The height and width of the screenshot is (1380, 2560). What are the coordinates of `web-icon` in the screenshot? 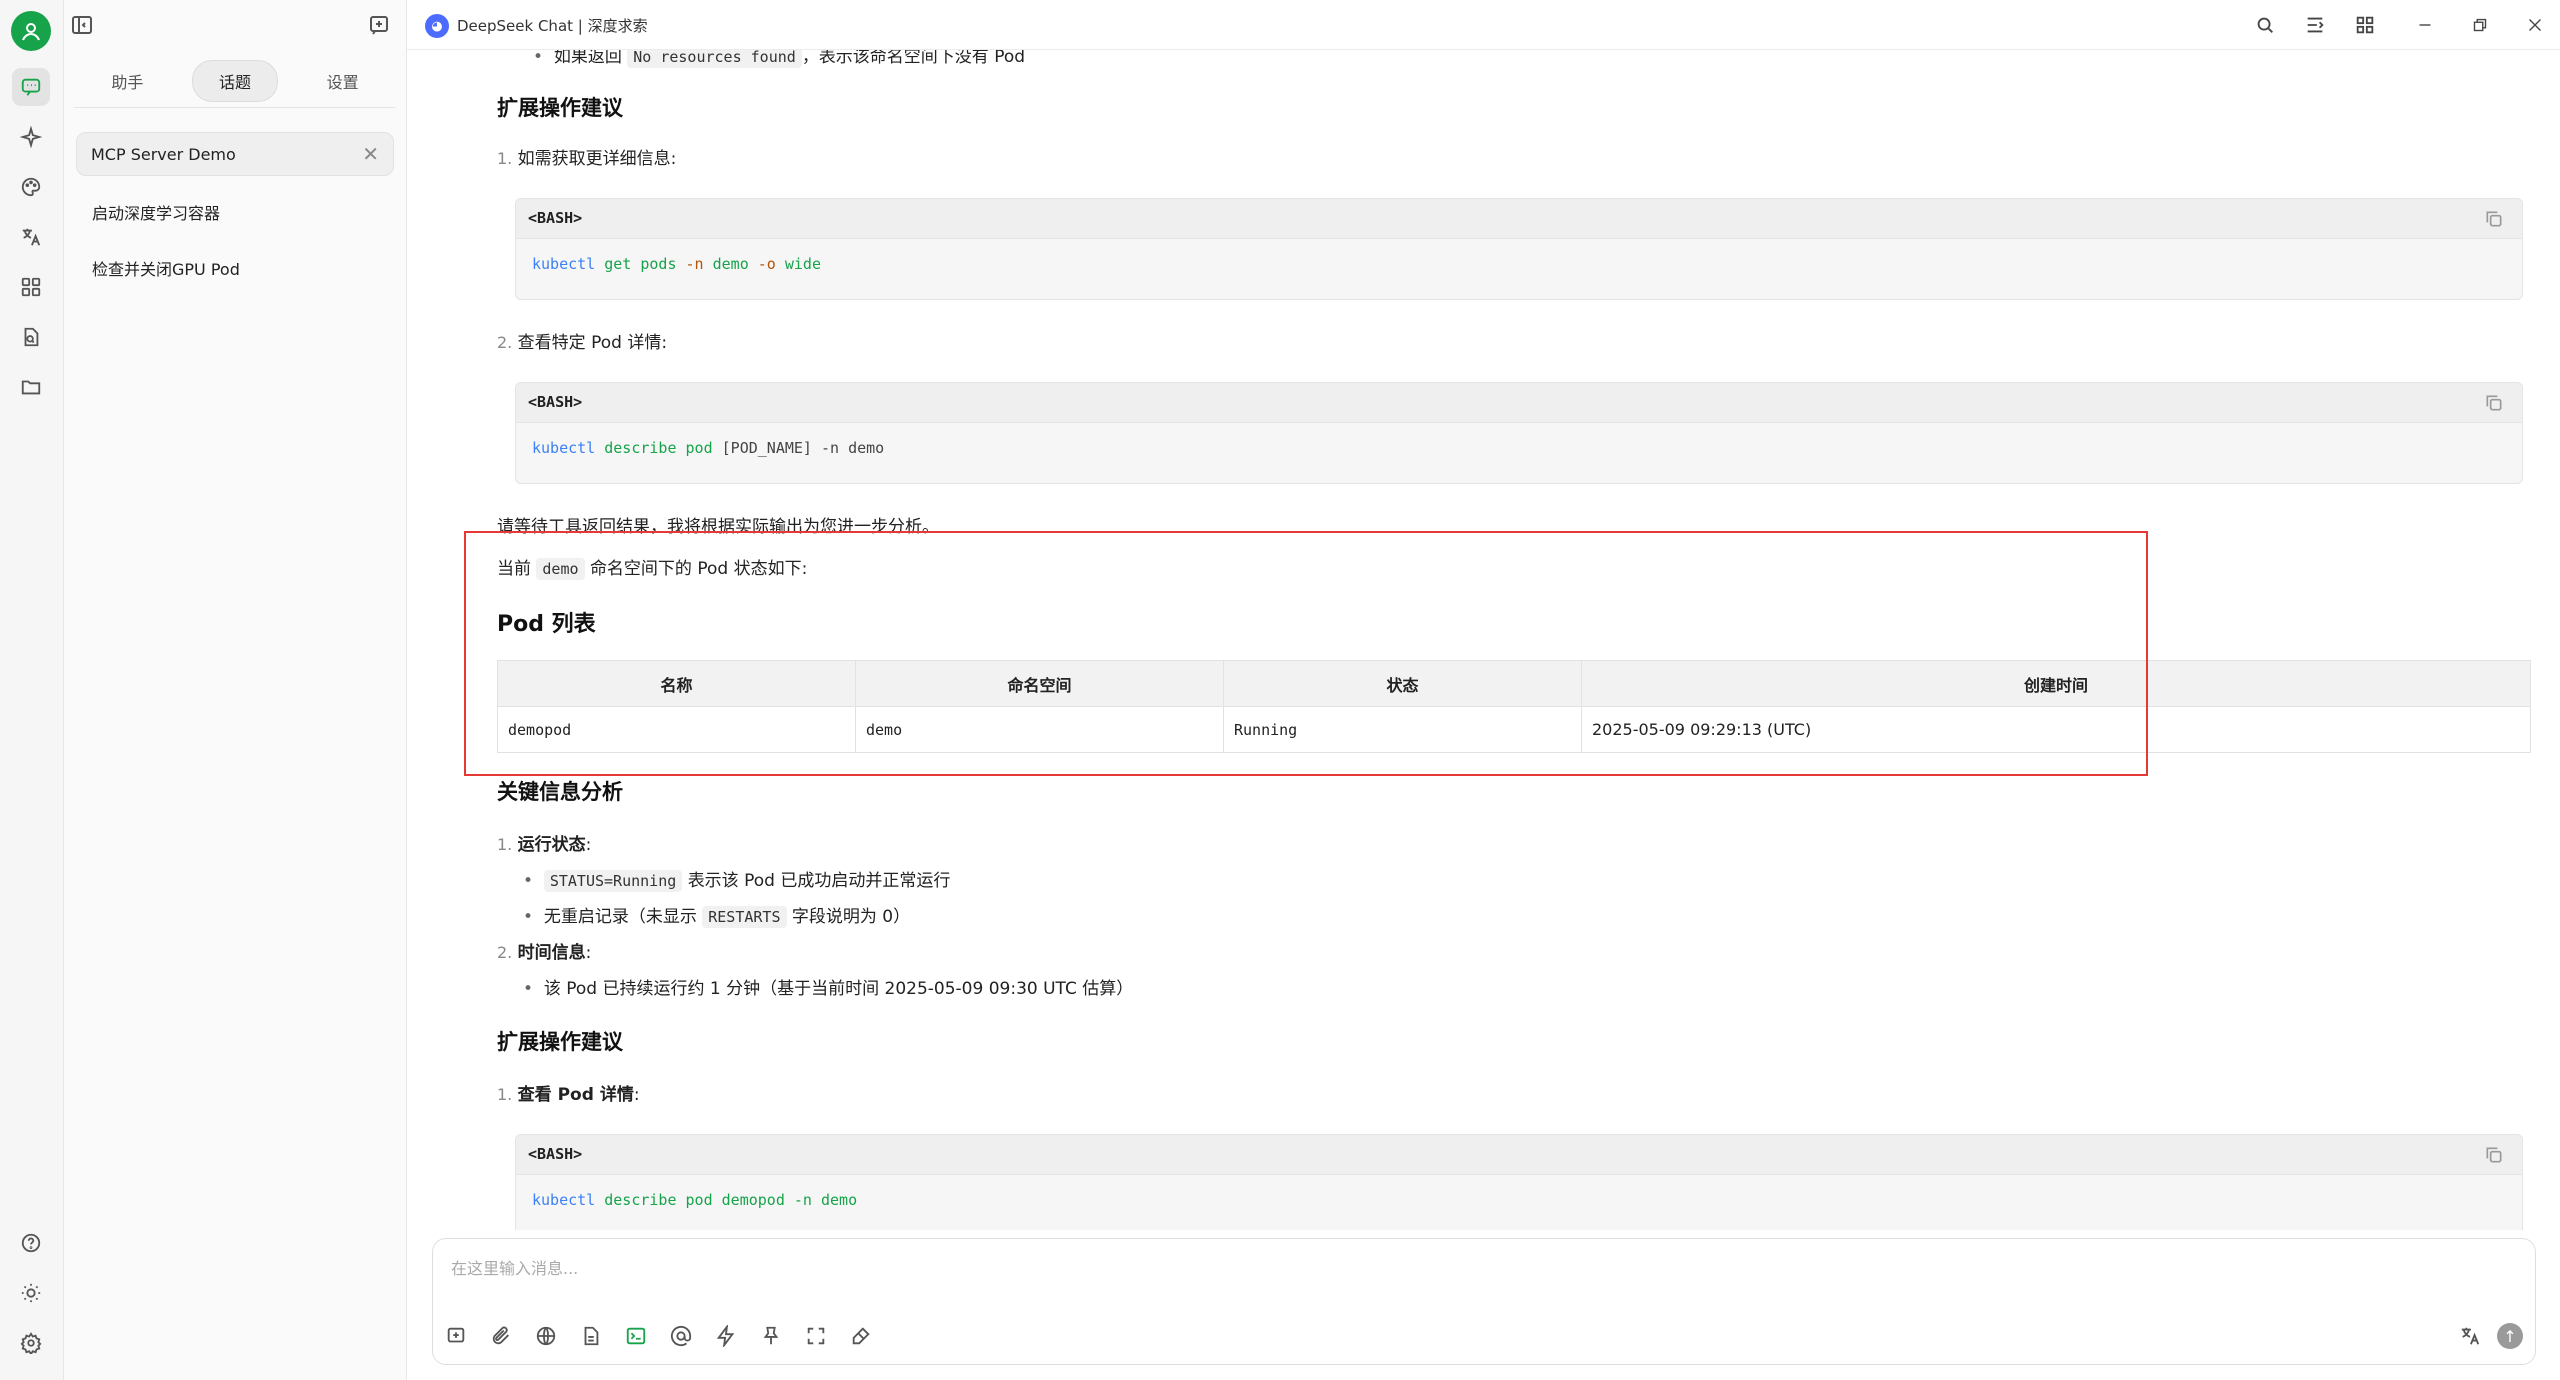 It's located at (546, 1336).